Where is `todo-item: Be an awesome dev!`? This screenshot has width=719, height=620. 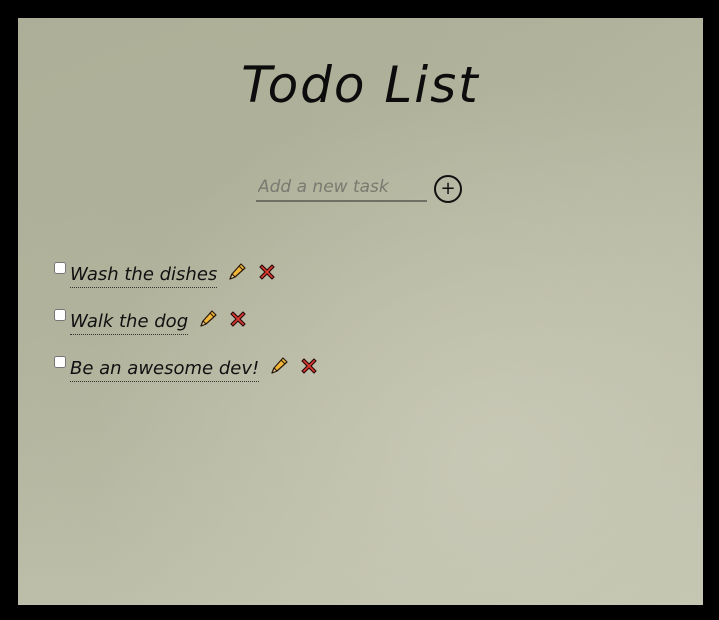 todo-item: Be an awesome dev! is located at coordinates (186, 369).